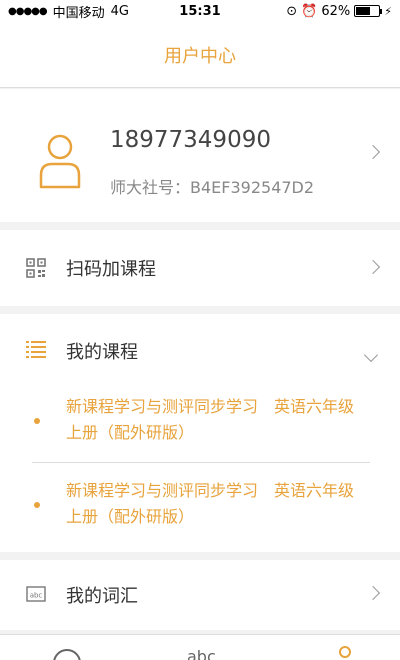  Describe the element at coordinates (292, 11) in the screenshot. I see `rotation-lock-icon: ⊙` at that location.